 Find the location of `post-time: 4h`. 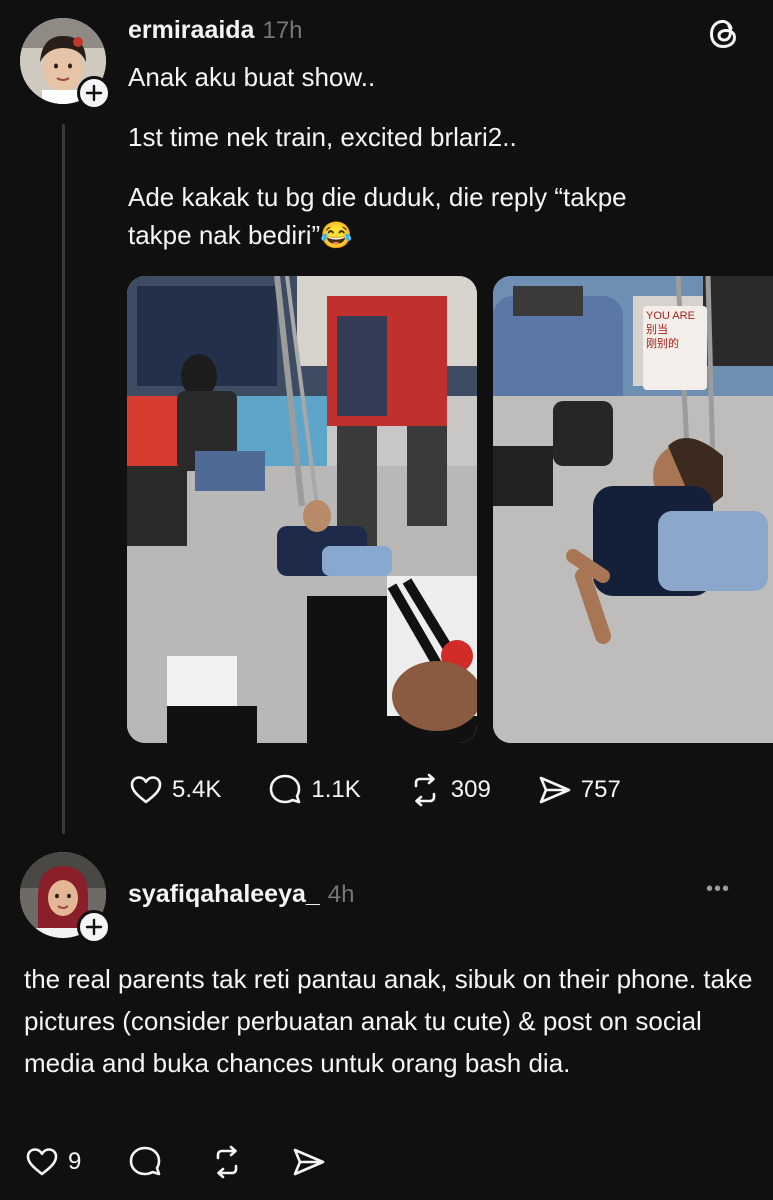

post-time: 4h is located at coordinates (341, 894).